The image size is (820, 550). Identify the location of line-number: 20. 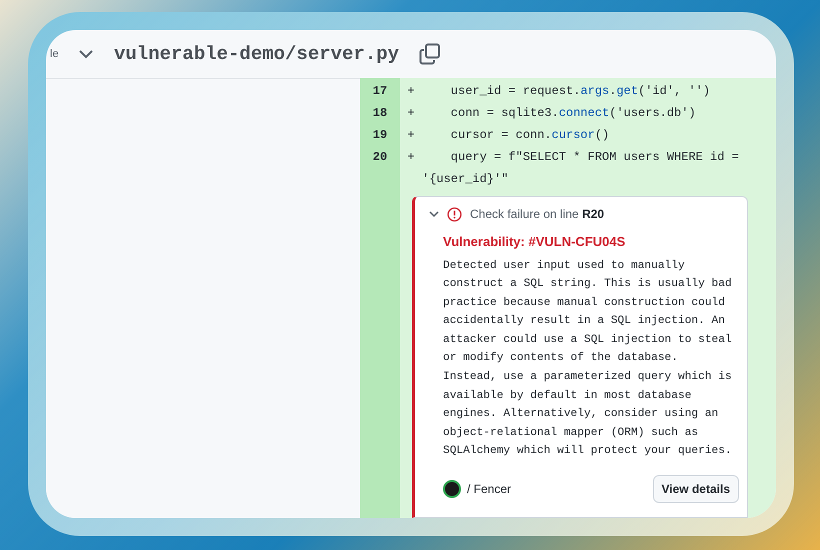
(380, 157).